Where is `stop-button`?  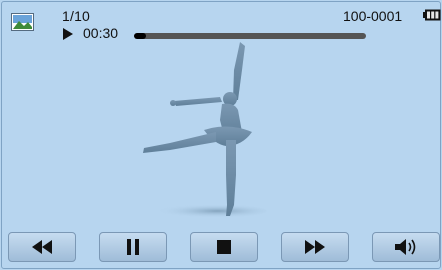 stop-button is located at coordinates (224, 247).